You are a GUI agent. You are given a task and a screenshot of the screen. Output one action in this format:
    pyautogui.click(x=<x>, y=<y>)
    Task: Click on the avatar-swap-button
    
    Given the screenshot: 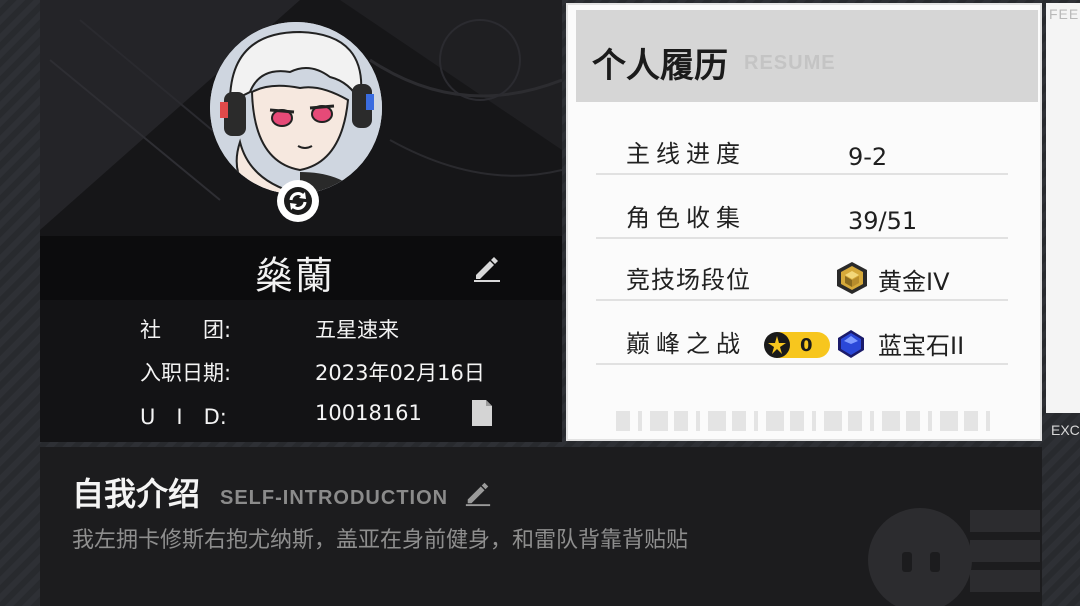 What is the action you would take?
    pyautogui.click(x=298, y=201)
    